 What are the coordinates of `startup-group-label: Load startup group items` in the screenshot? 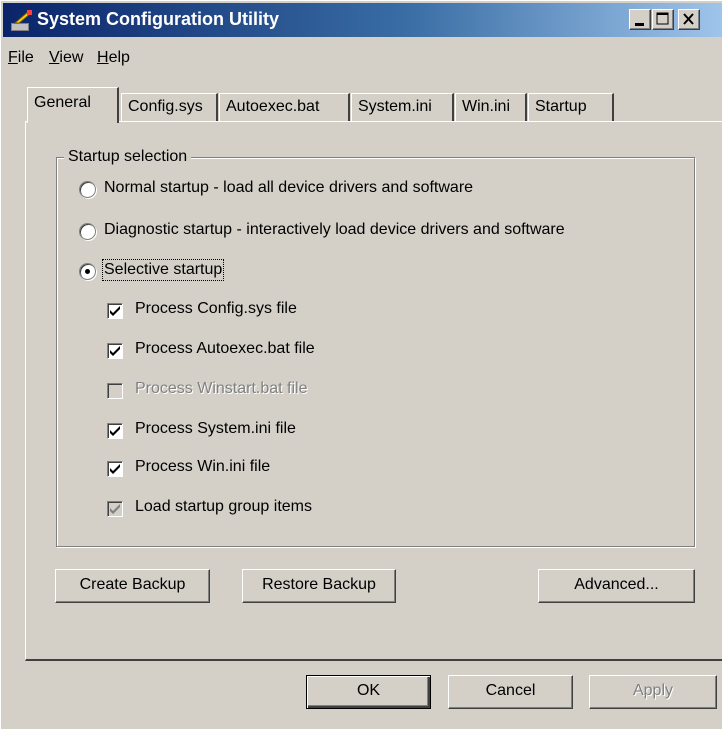 It's located at (223, 507).